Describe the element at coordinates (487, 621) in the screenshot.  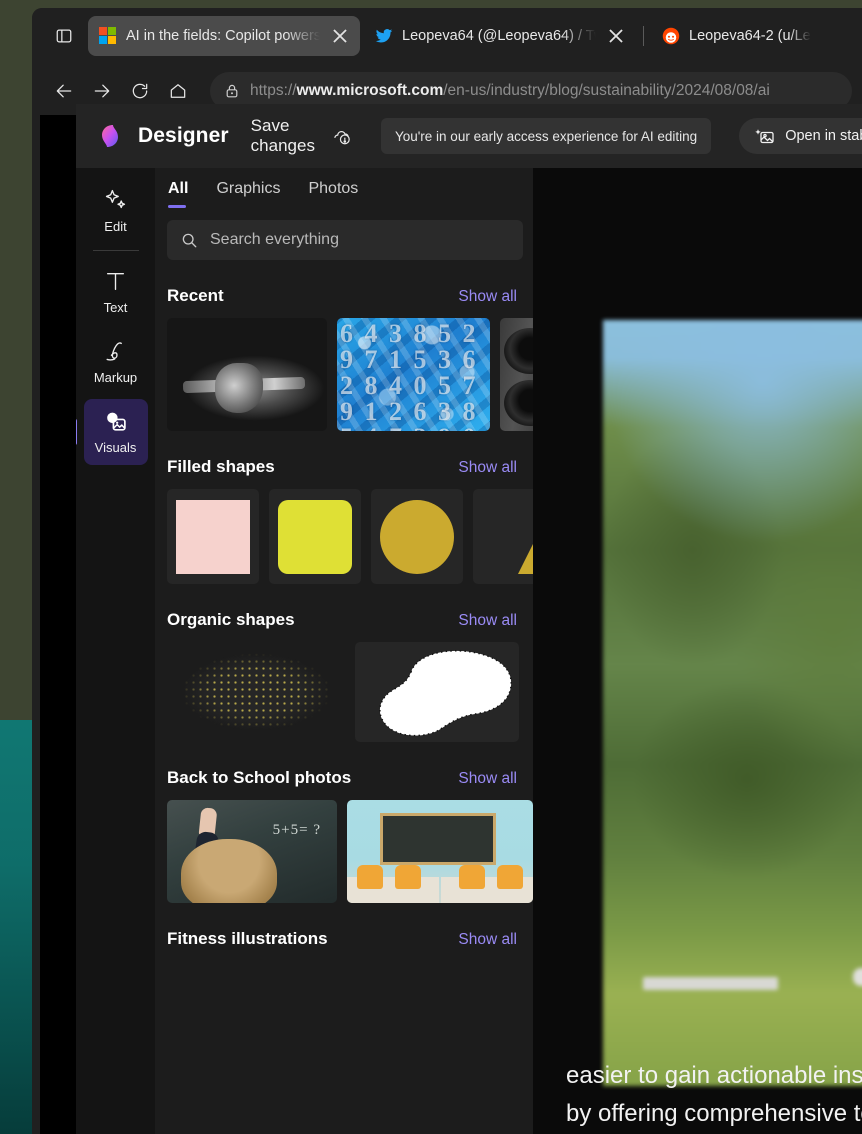
I see `section-organic-shapes-show-all: Show all` at that location.